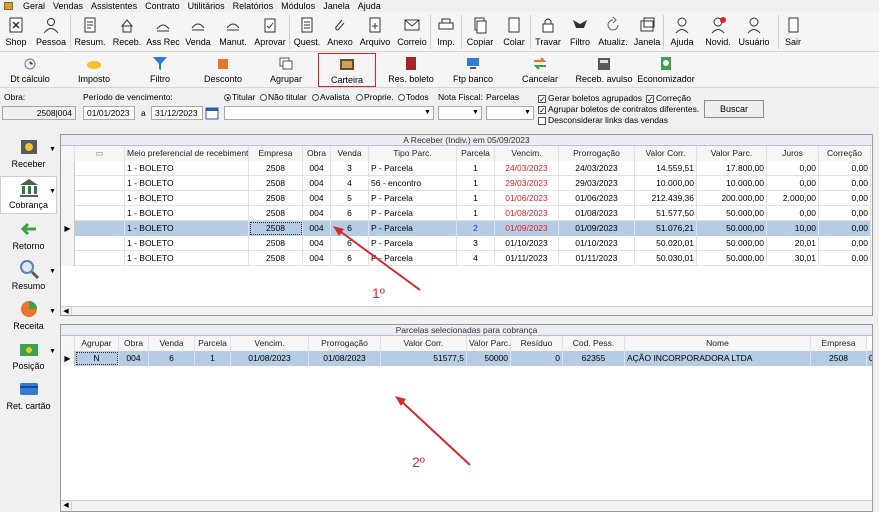 This screenshot has height=512, width=879. I want to click on annotation-overlay, so click(402, 346).